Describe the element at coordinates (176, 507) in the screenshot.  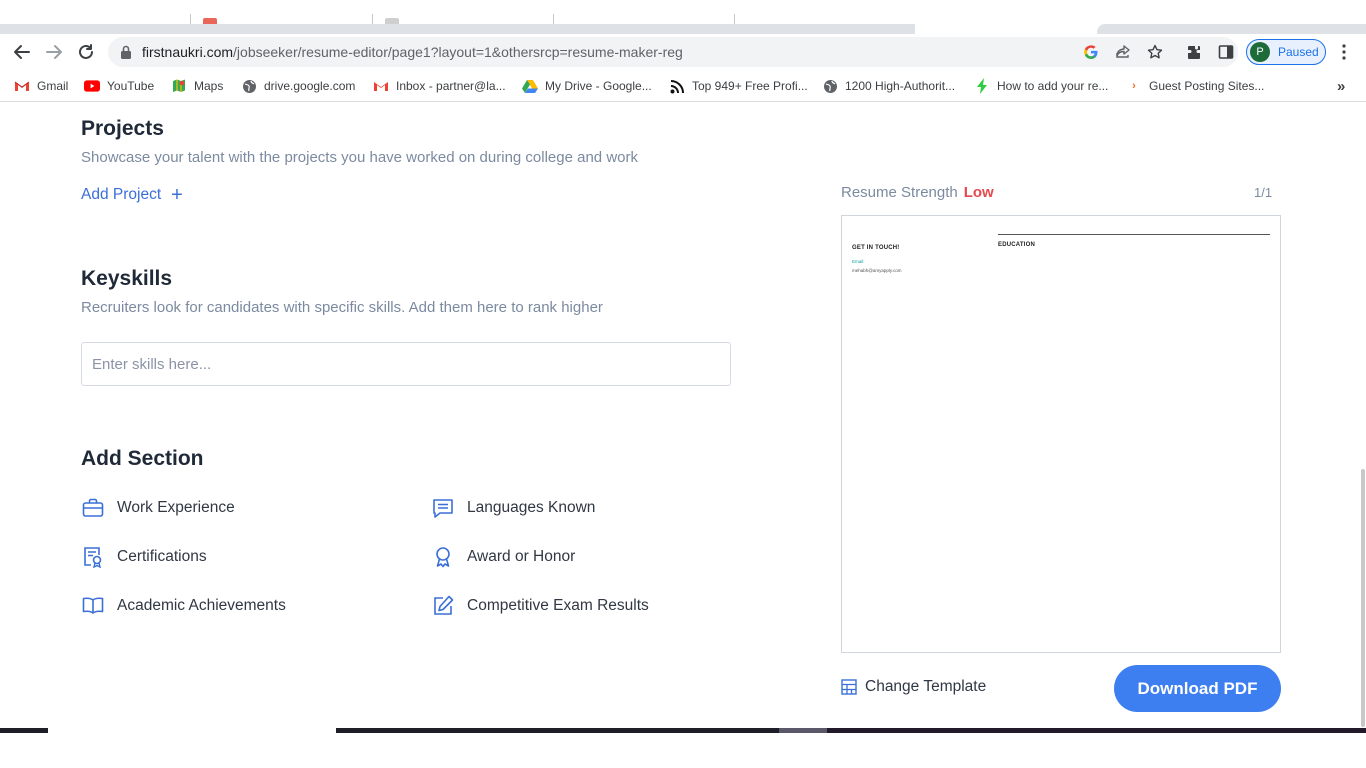
I see `section-label: Work Experience` at that location.